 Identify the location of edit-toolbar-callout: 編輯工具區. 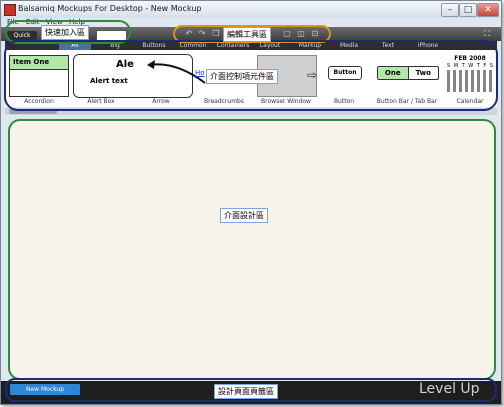
(247, 34).